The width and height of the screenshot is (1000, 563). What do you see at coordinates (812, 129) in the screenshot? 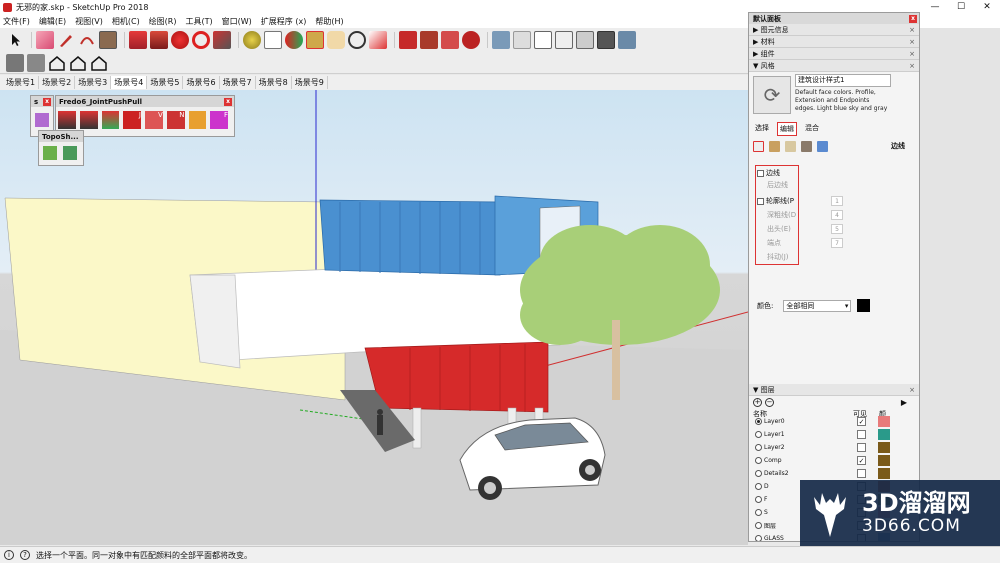
I see `tab-mix: 混合` at bounding box center [812, 129].